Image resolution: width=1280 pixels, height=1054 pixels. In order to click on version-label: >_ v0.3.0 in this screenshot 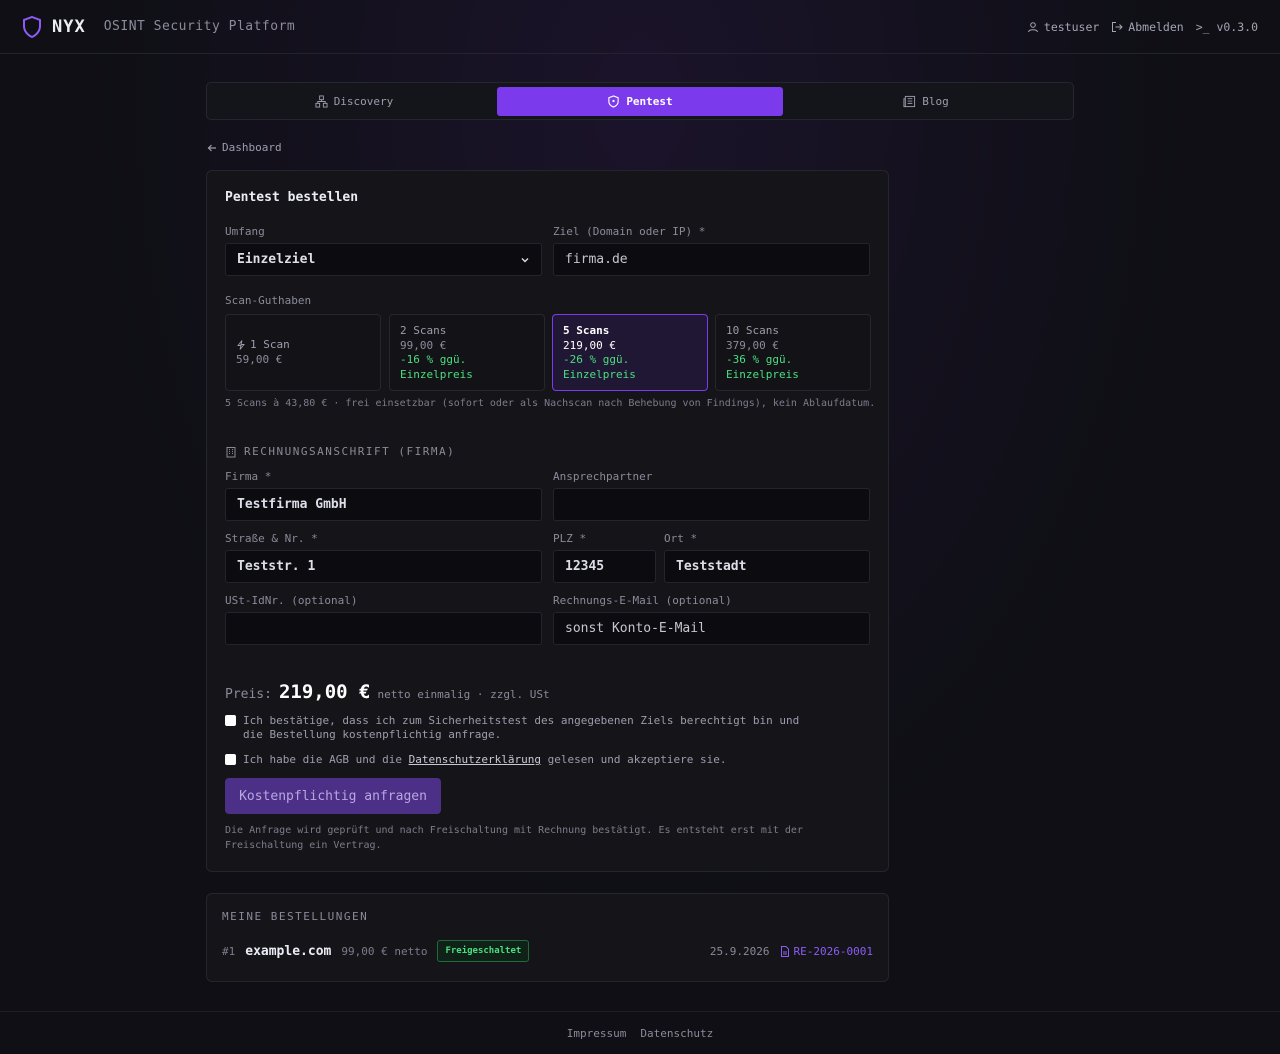, I will do `click(1226, 26)`.